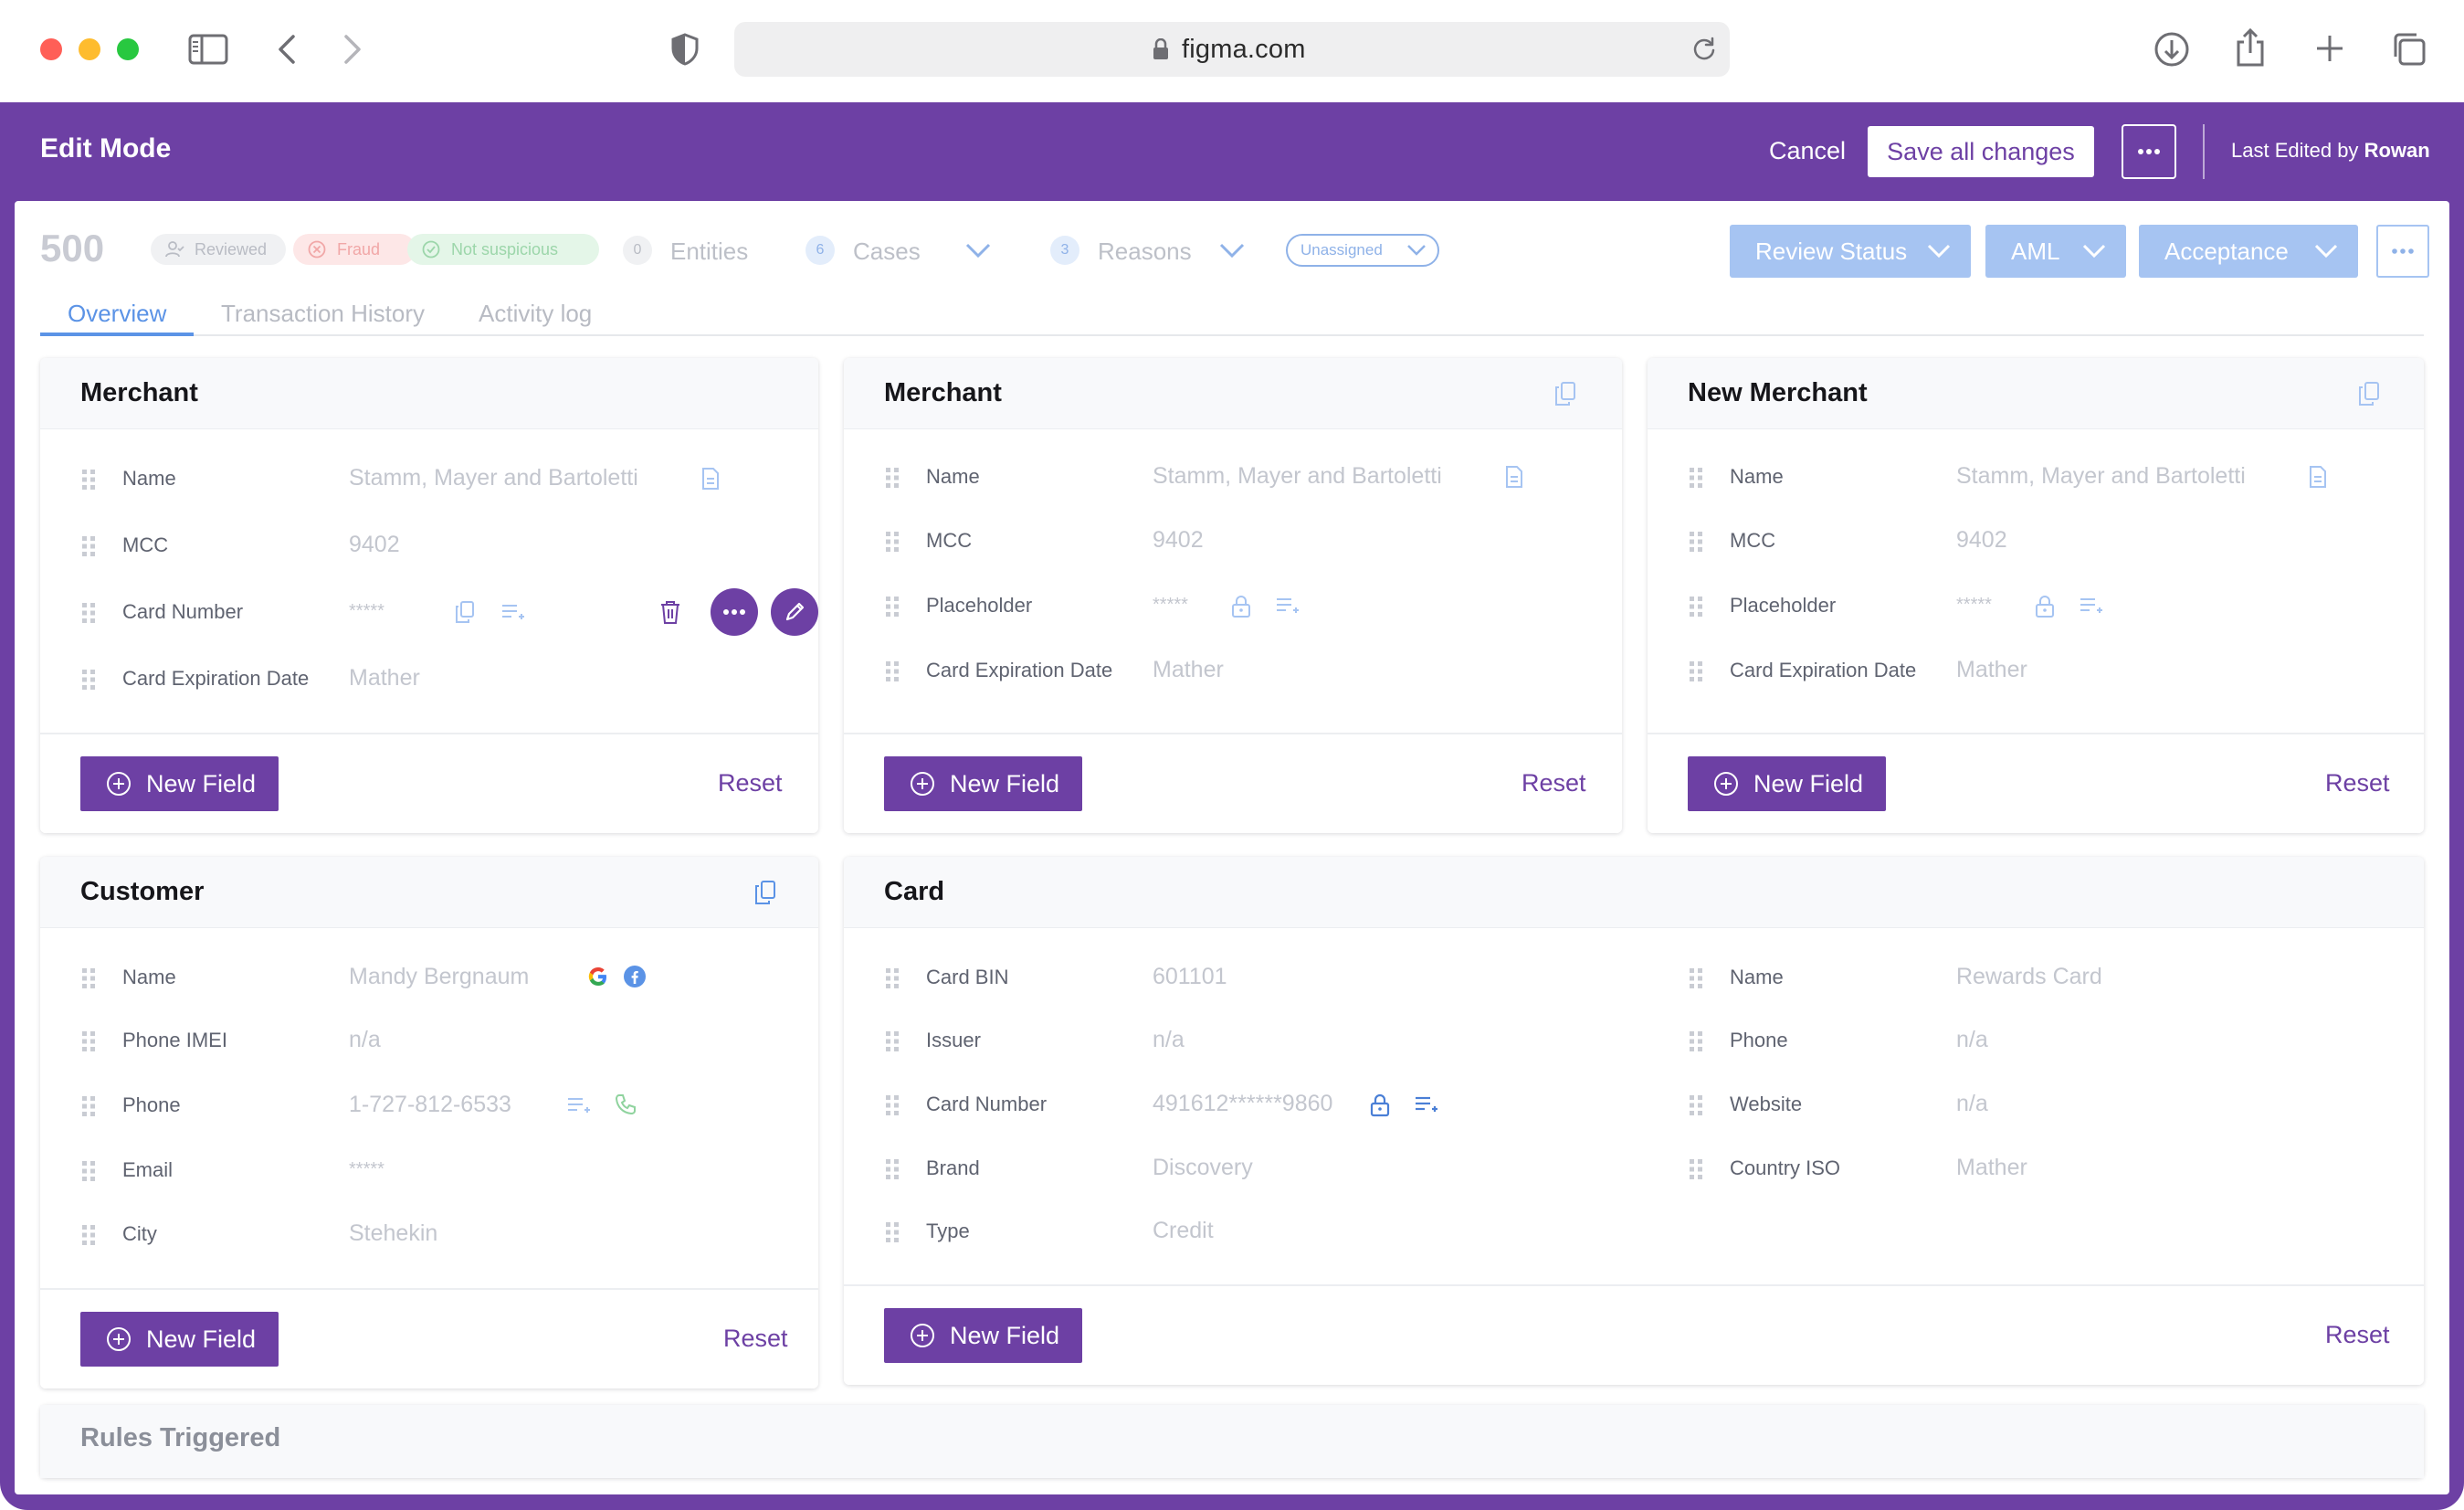 Image resolution: width=2464 pixels, height=1510 pixels. What do you see at coordinates (635, 977) in the screenshot?
I see `facebook-icon` at bounding box center [635, 977].